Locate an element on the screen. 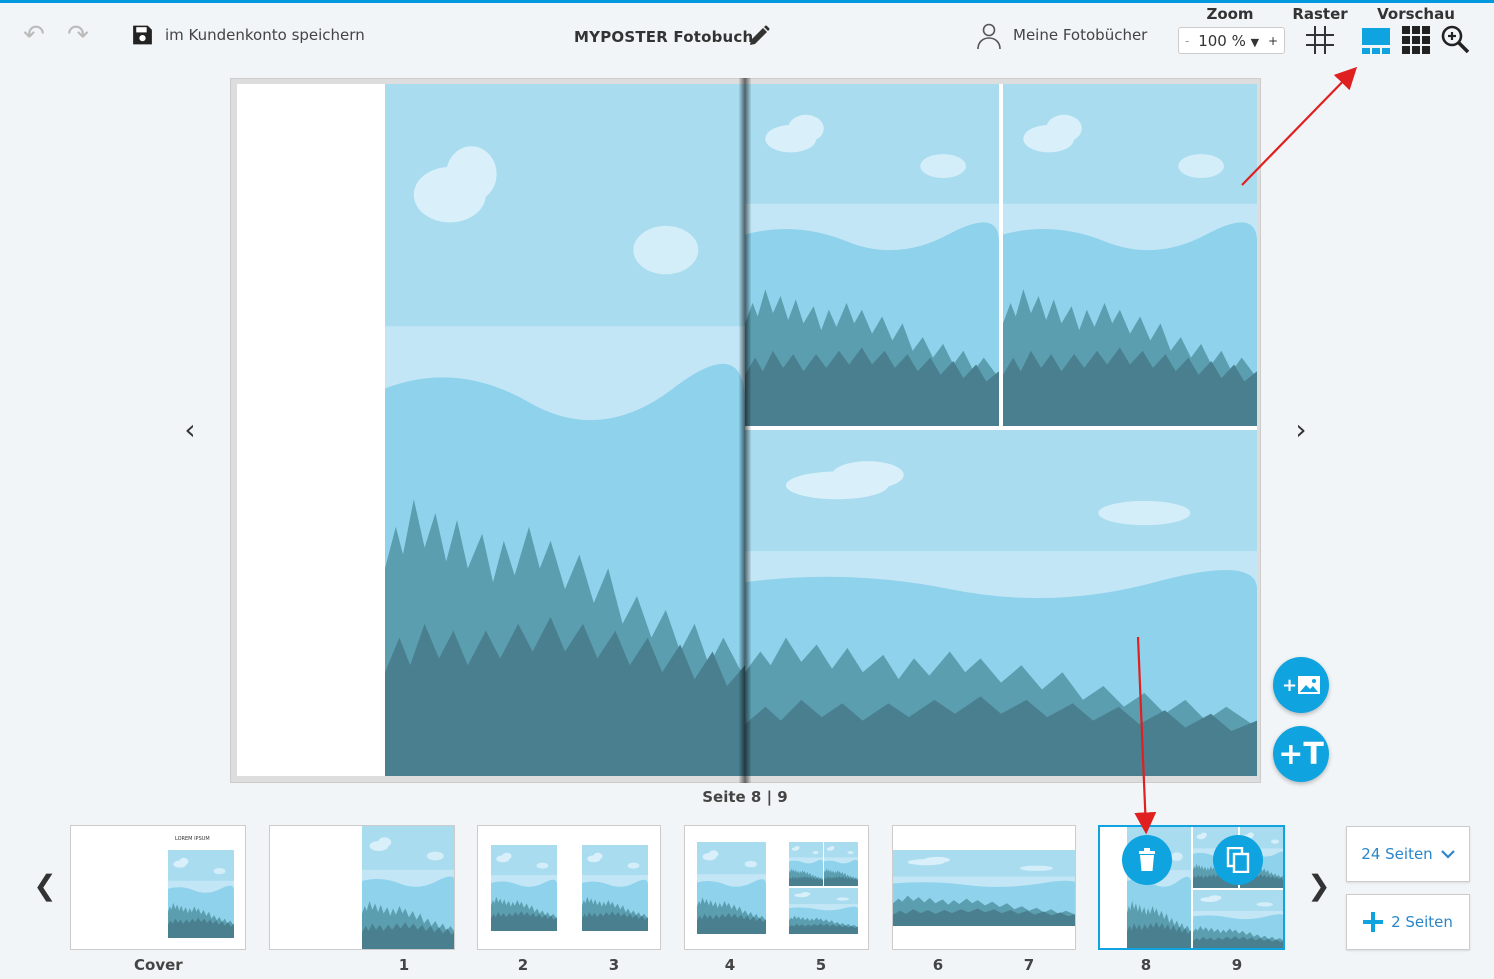 This screenshot has width=1494, height=979. copy-icon is located at coordinates (1238, 860).